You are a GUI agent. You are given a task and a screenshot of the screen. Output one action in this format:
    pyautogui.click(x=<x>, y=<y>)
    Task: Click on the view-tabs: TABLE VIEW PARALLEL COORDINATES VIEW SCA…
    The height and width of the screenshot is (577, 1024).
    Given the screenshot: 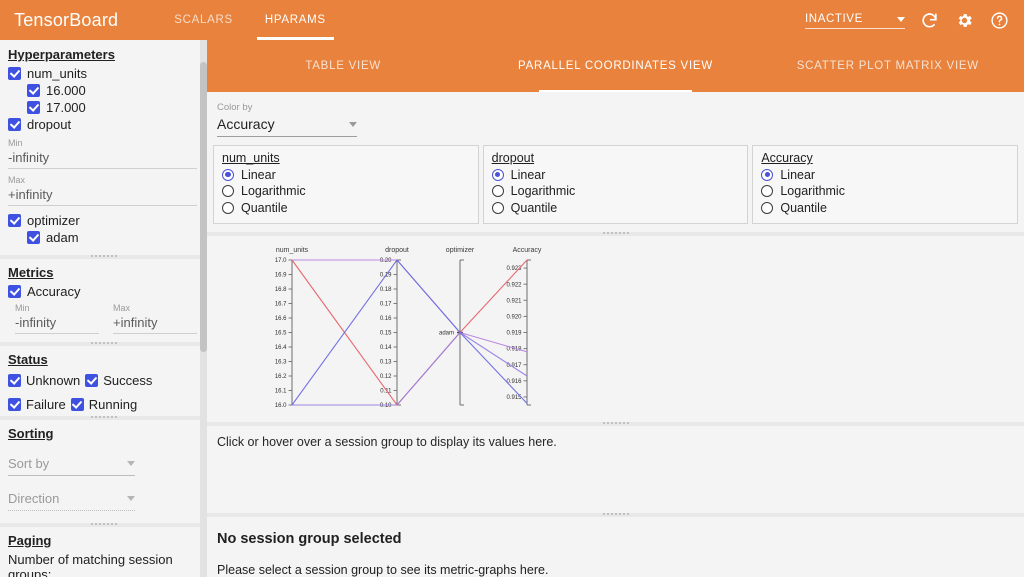 What is the action you would take?
    pyautogui.click(x=615, y=66)
    